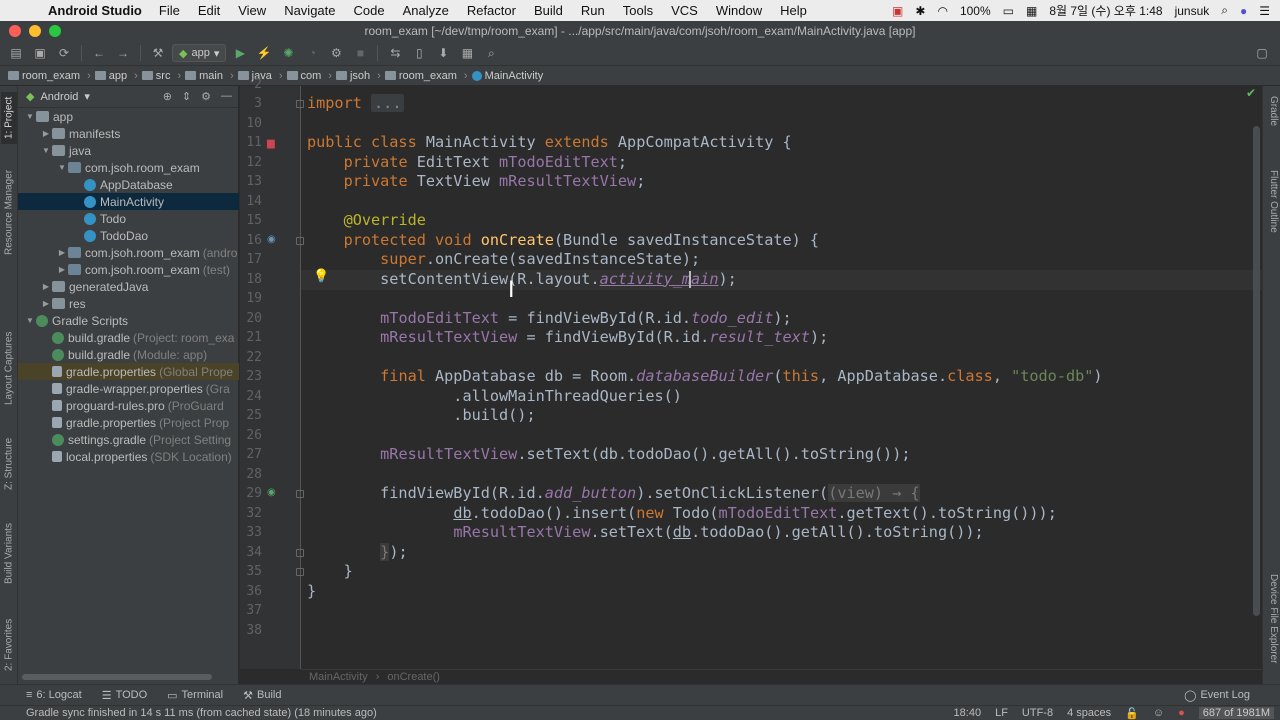  I want to click on inspection-ok-icon: ✔, so click(1251, 93).